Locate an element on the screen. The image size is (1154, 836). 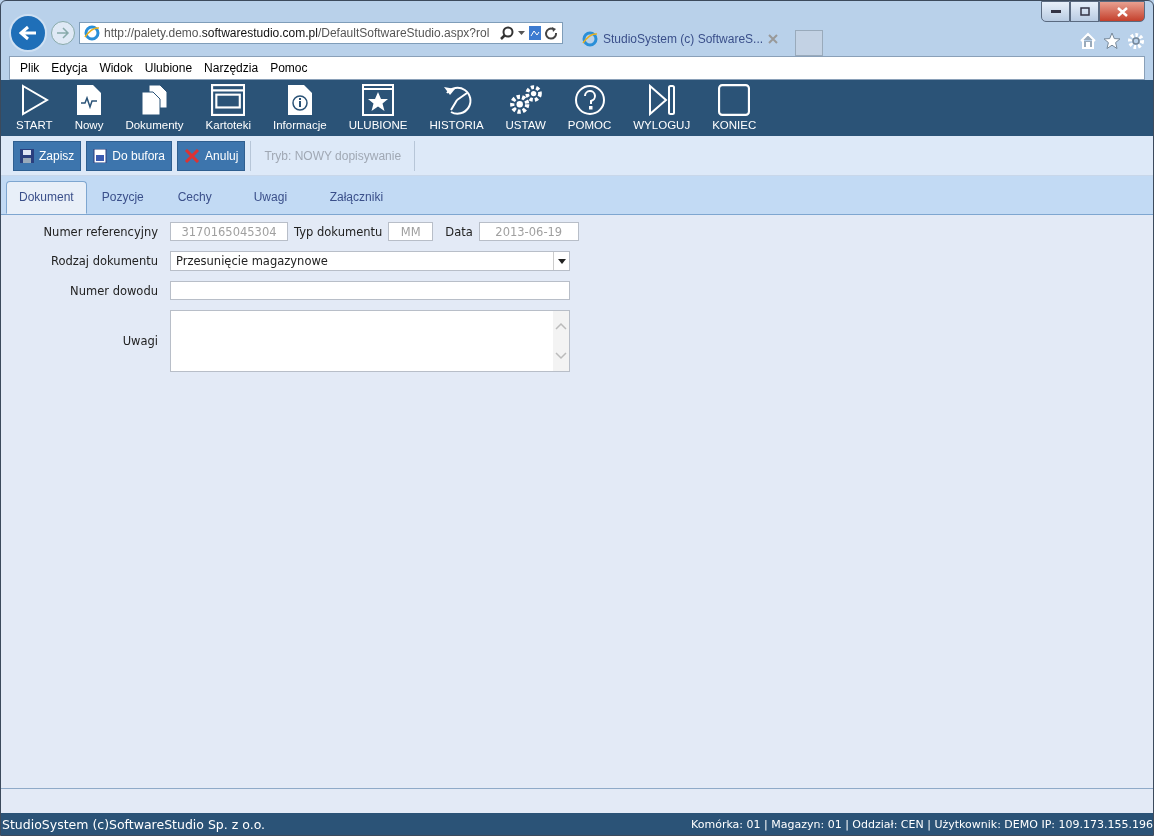
tab: Pozycje is located at coordinates (125, 197).